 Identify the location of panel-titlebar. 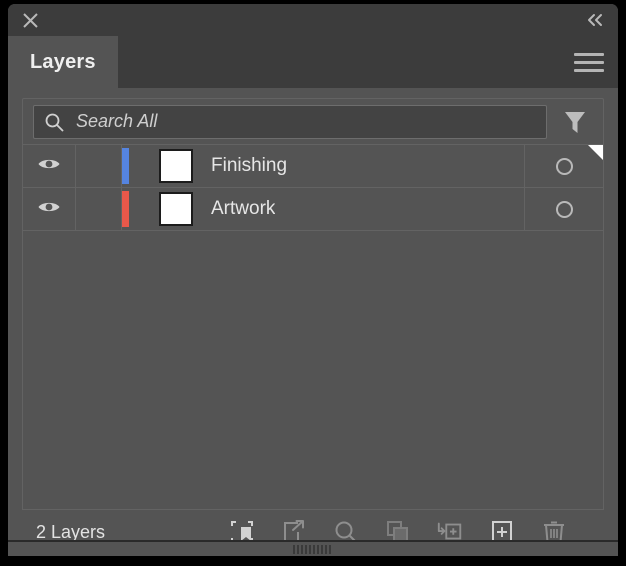
(313, 20).